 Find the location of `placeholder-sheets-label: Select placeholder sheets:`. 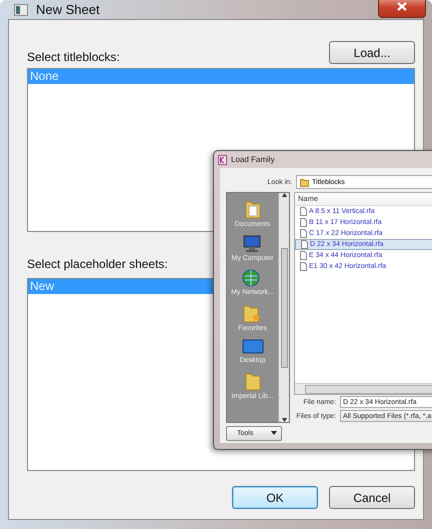

placeholder-sheets-label: Select placeholder sheets: is located at coordinates (97, 264).